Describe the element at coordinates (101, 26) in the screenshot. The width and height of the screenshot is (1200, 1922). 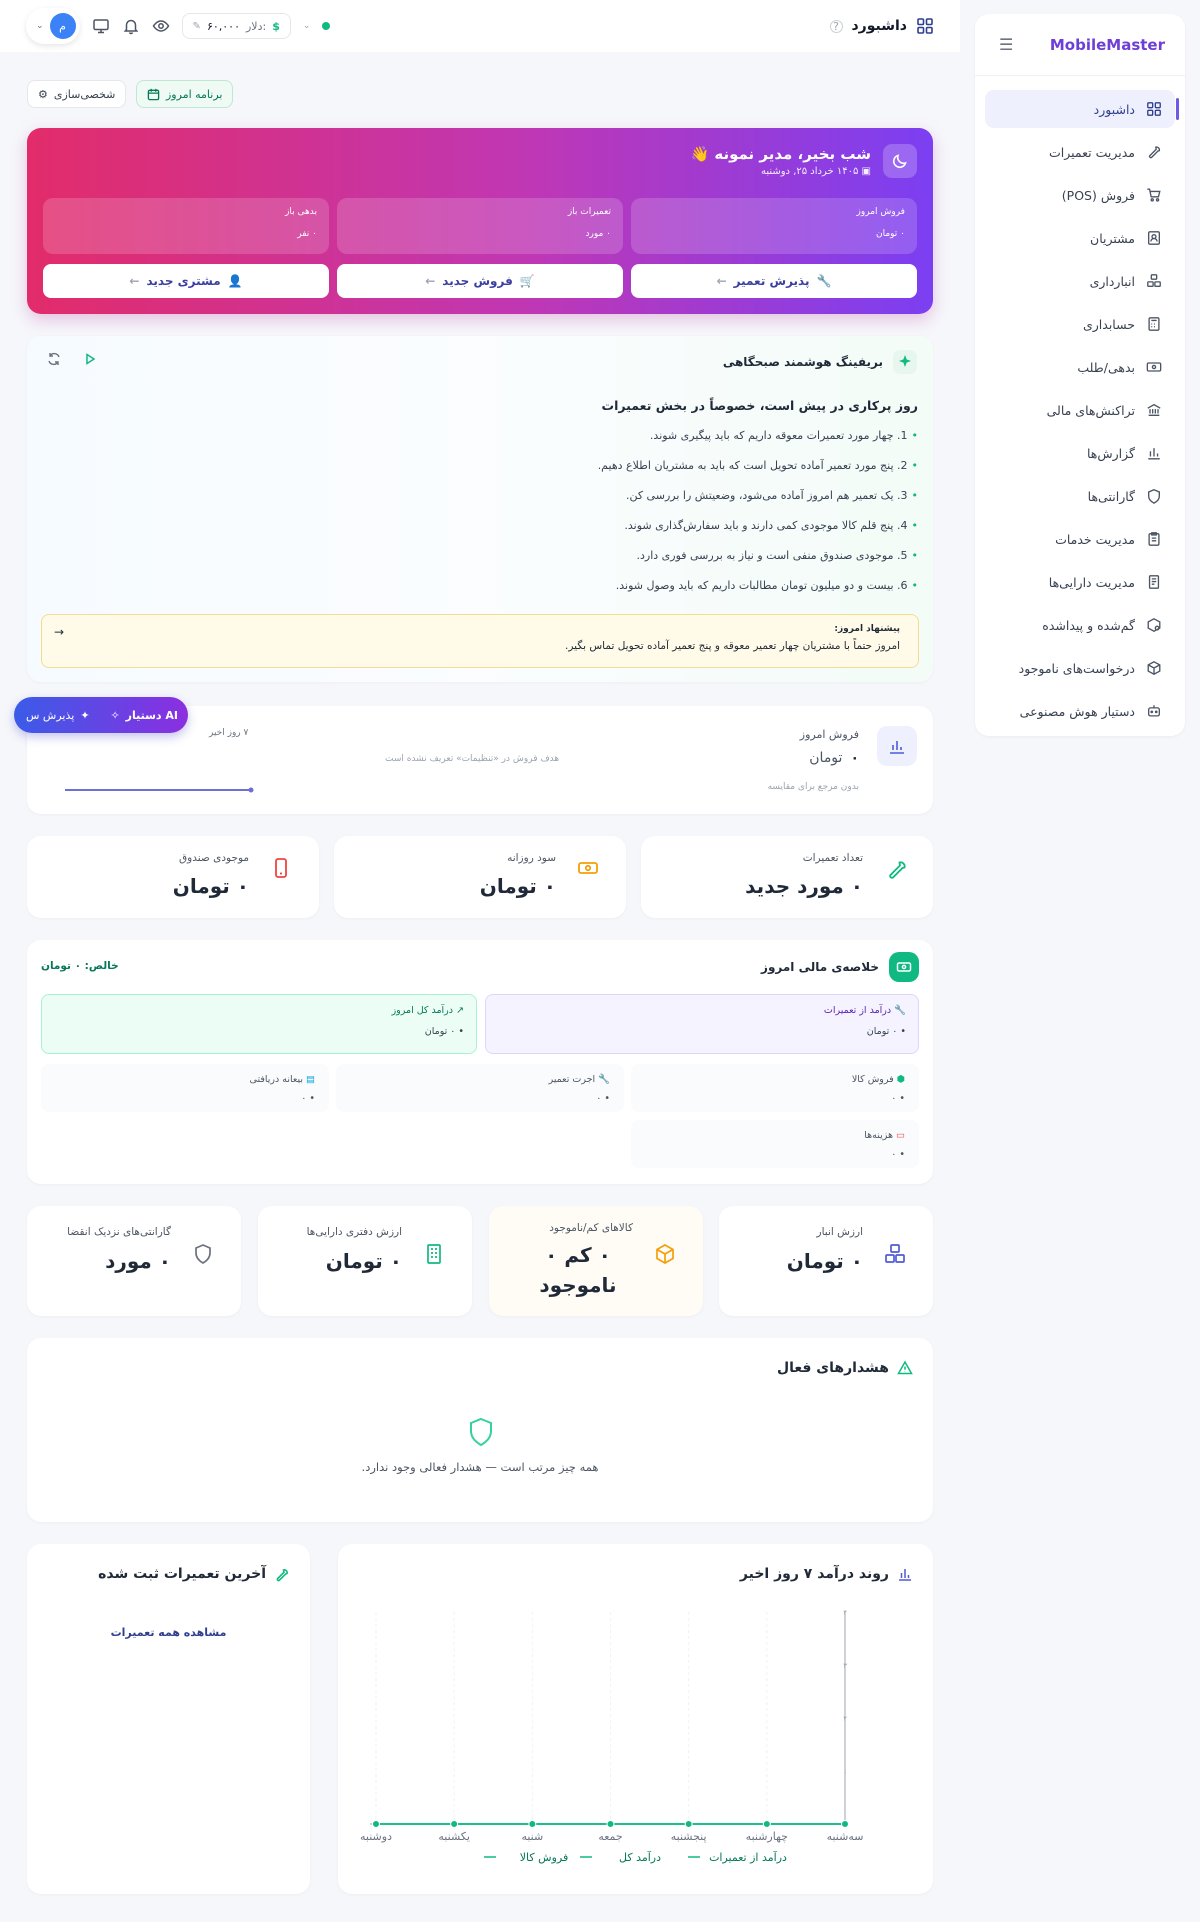
I see `monitor-icon` at that location.